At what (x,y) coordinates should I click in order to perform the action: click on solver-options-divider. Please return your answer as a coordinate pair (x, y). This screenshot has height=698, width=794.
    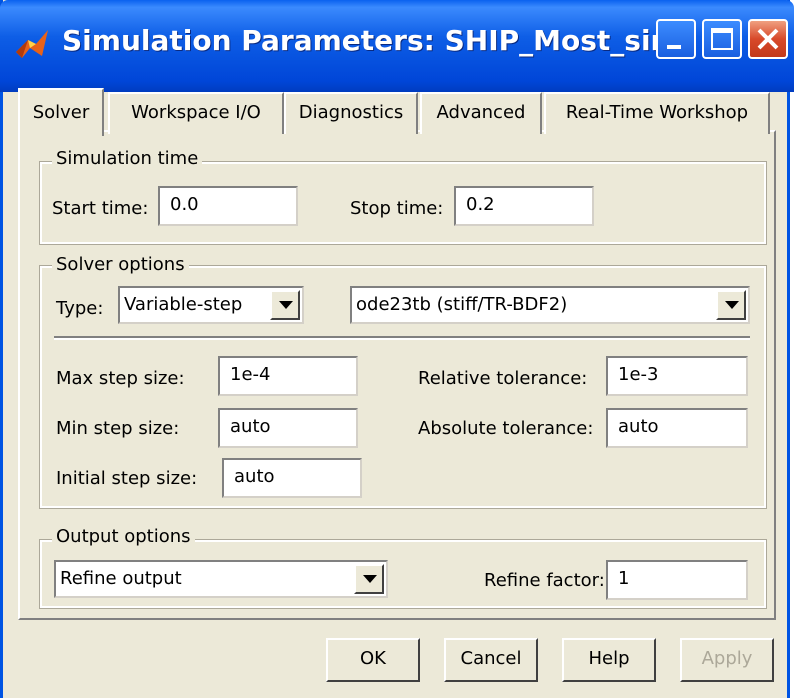
    Looking at the image, I should click on (402, 338).